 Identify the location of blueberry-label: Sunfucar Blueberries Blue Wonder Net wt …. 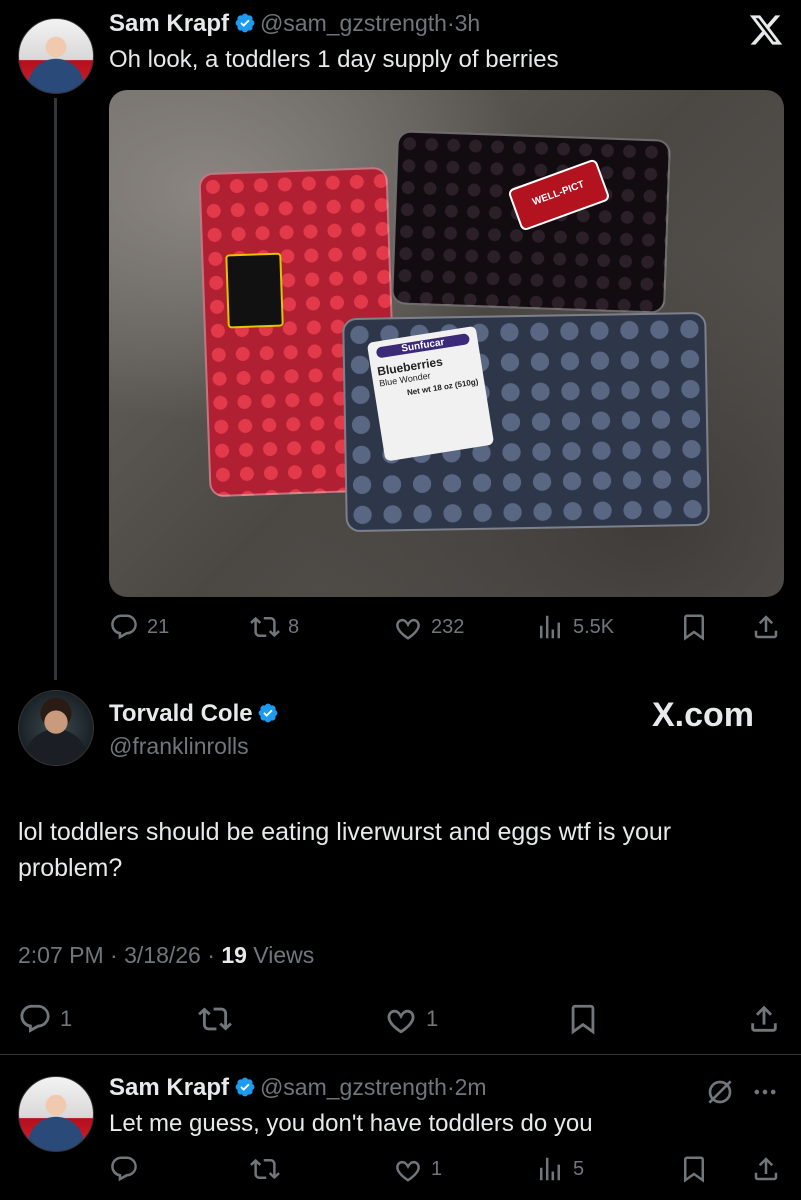
(430, 393).